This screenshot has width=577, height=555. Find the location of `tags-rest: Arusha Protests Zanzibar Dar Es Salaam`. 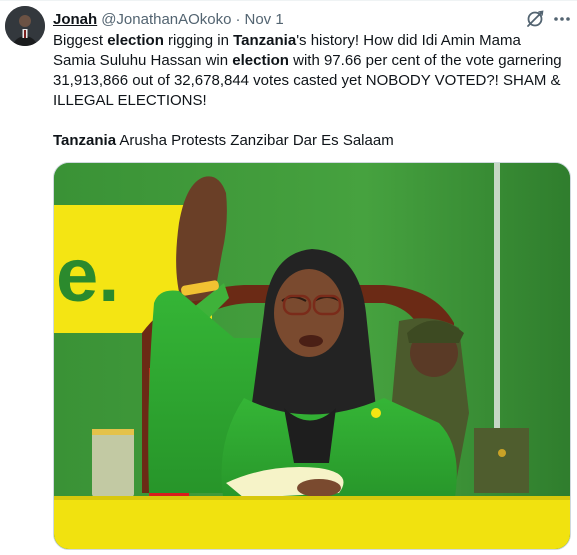

tags-rest: Arusha Protests Zanzibar Dar Es Salaam is located at coordinates (255, 140).